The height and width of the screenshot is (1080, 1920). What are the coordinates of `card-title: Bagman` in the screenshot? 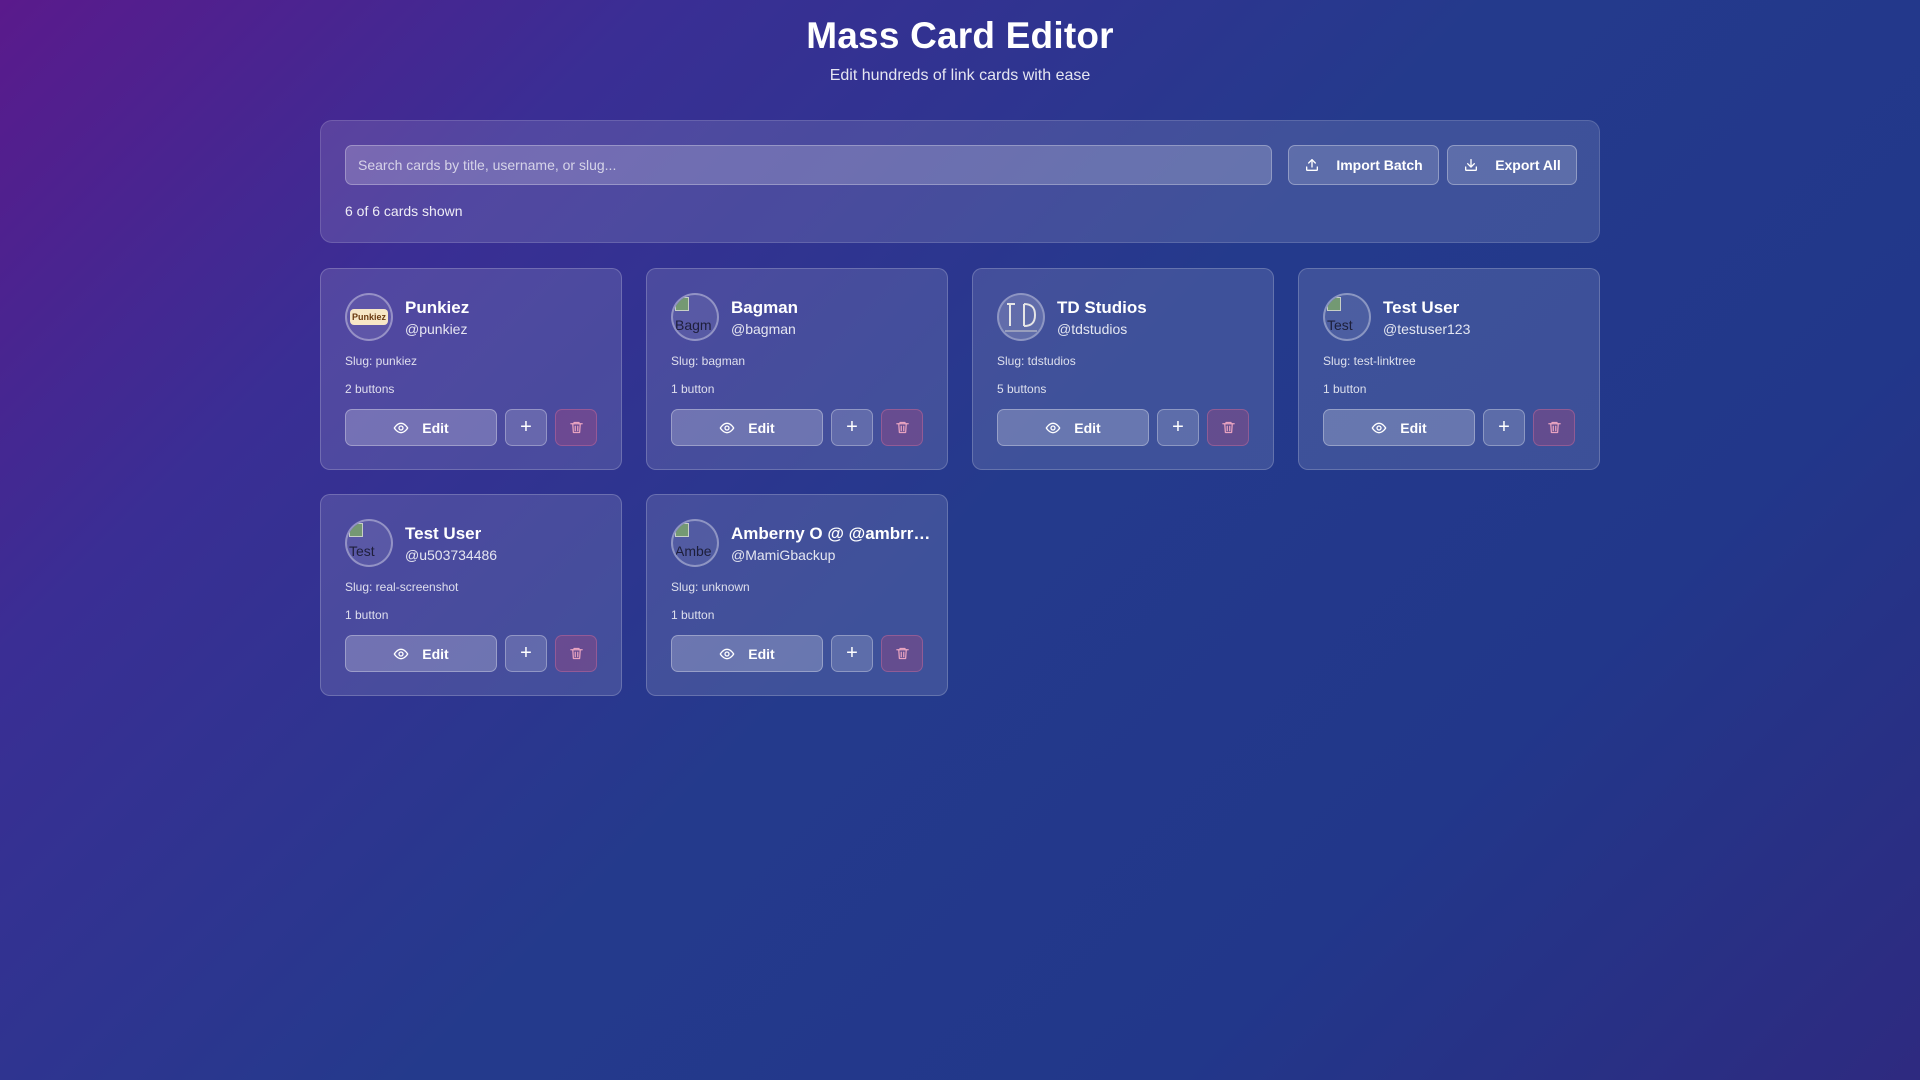 It's located at (765, 307).